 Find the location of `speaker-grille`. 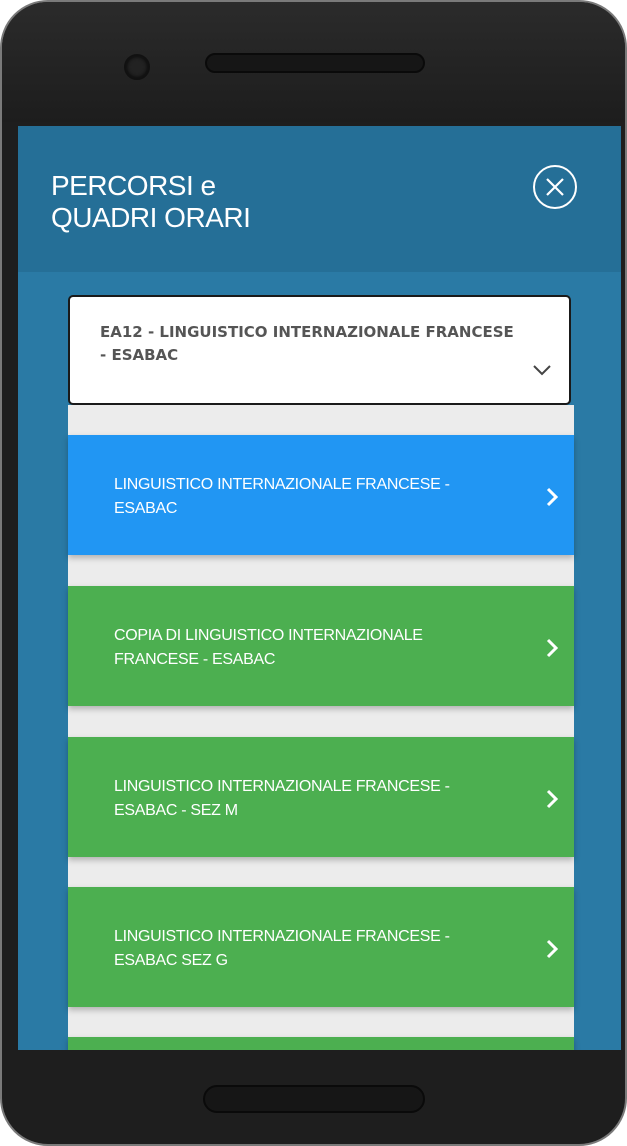

speaker-grille is located at coordinates (315, 63).